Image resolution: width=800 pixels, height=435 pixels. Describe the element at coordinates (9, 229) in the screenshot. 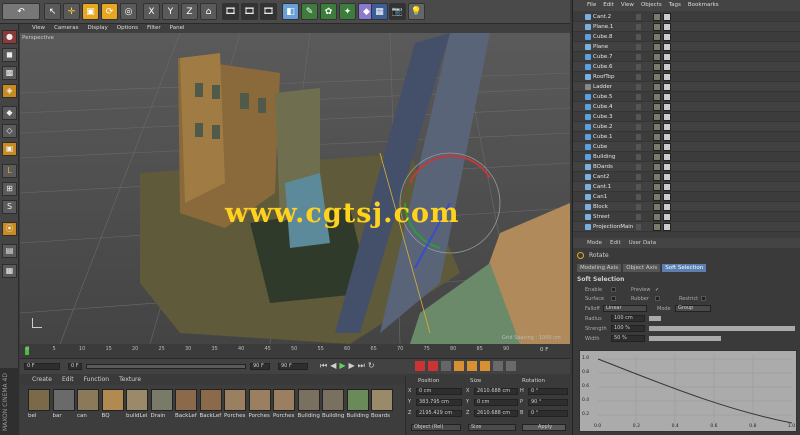

I see `solo-icon: ⦿` at that location.